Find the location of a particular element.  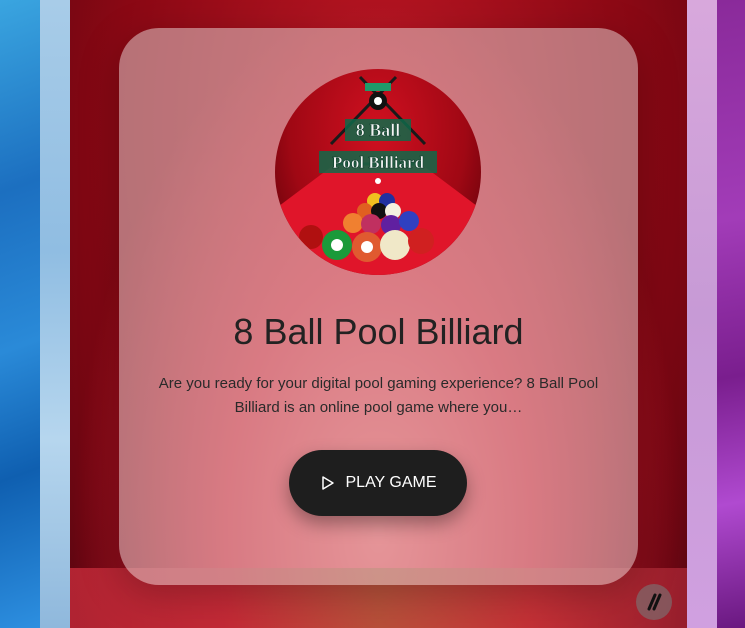

background-right-purple is located at coordinates (731, 314).